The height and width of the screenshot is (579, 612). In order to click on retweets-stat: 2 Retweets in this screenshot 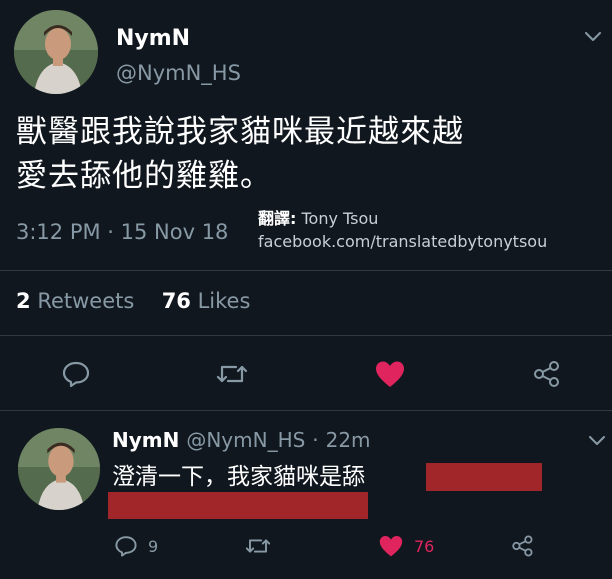, I will do `click(78, 301)`.